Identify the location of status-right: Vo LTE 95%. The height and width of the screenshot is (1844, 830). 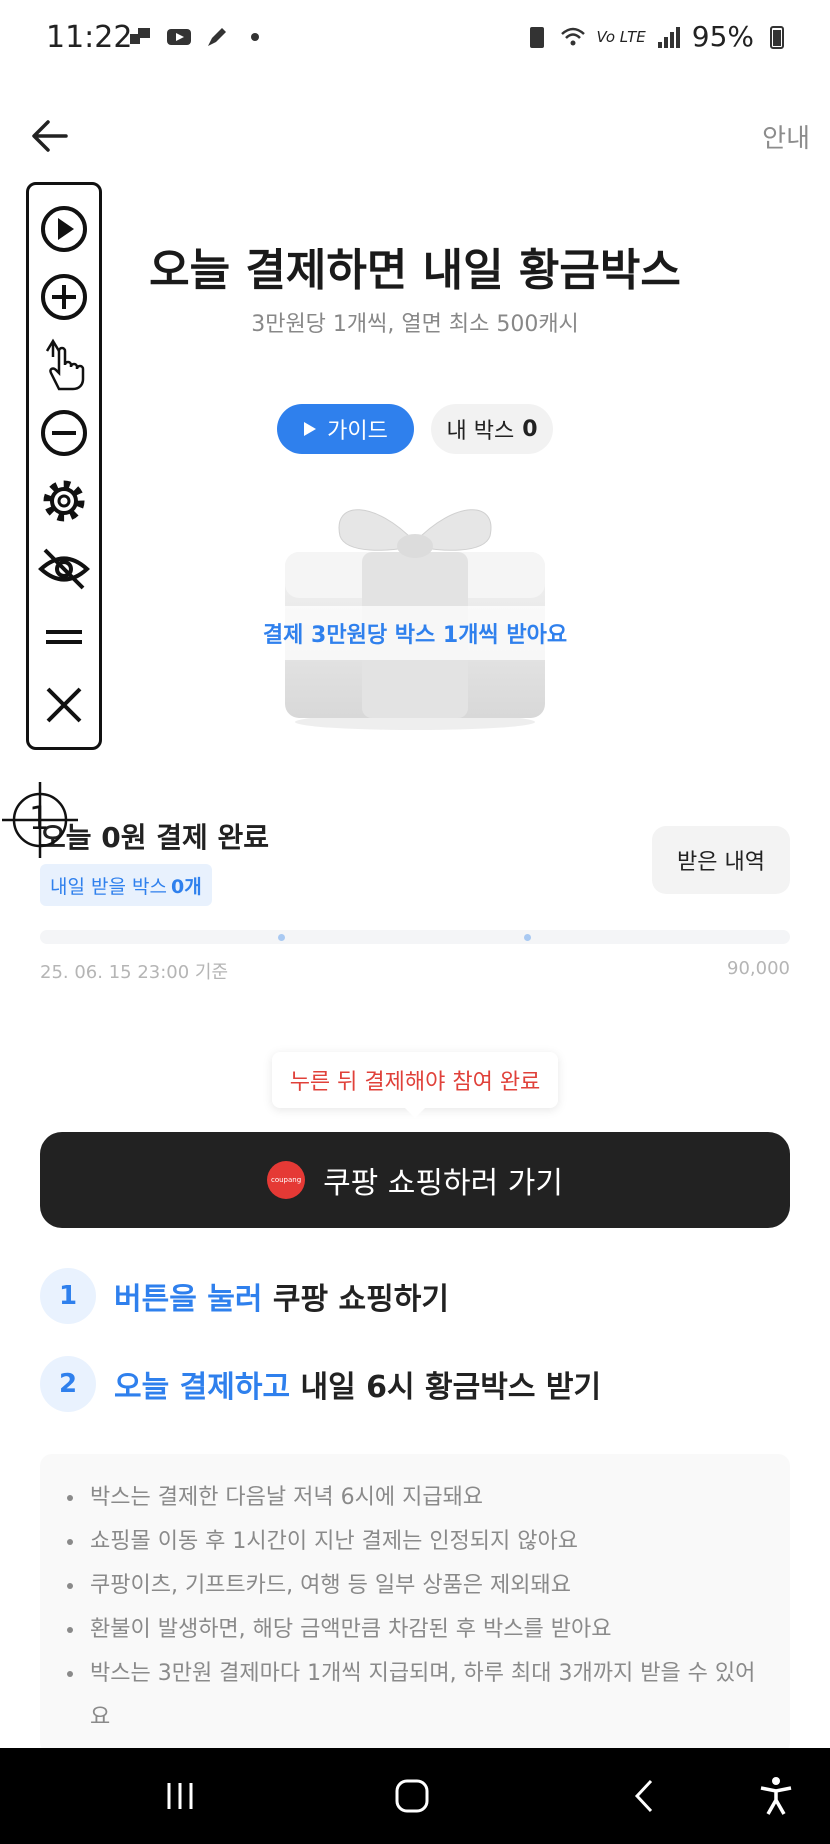
(657, 36).